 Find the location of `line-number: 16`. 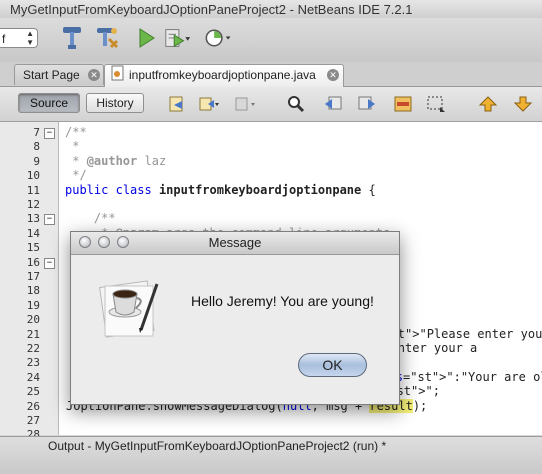

line-number: 16 is located at coordinates (33, 262).